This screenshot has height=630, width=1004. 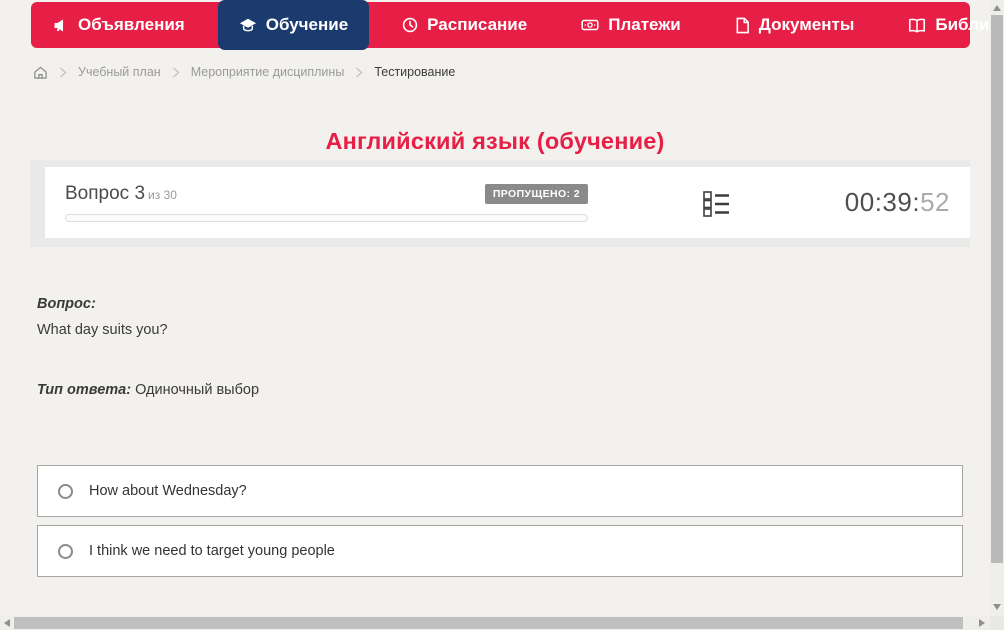 I want to click on clock-icon, so click(x=410, y=25).